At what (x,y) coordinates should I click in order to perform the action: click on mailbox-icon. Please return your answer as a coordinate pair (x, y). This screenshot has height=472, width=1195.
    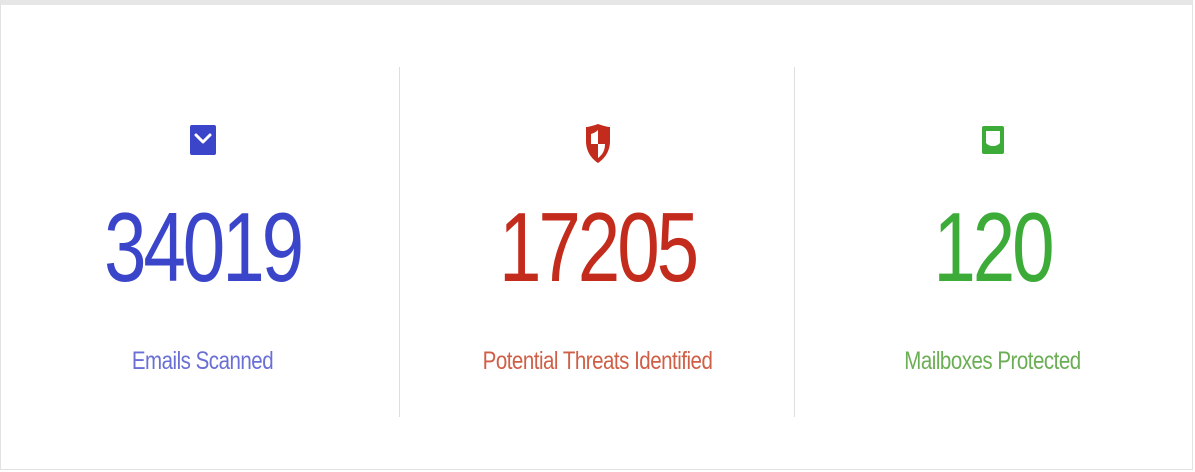
    Looking at the image, I should click on (992, 140).